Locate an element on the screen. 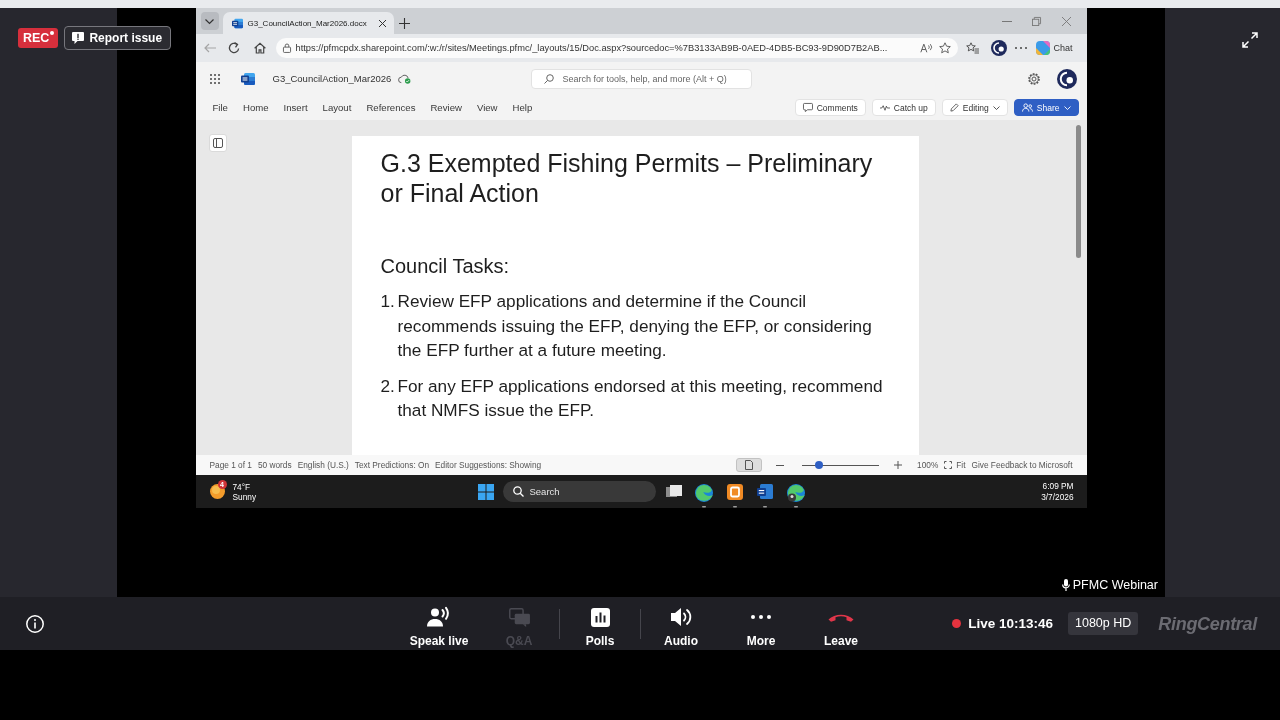 This screenshot has height=720, width=1280. side-panel-icon is located at coordinates (217, 143).